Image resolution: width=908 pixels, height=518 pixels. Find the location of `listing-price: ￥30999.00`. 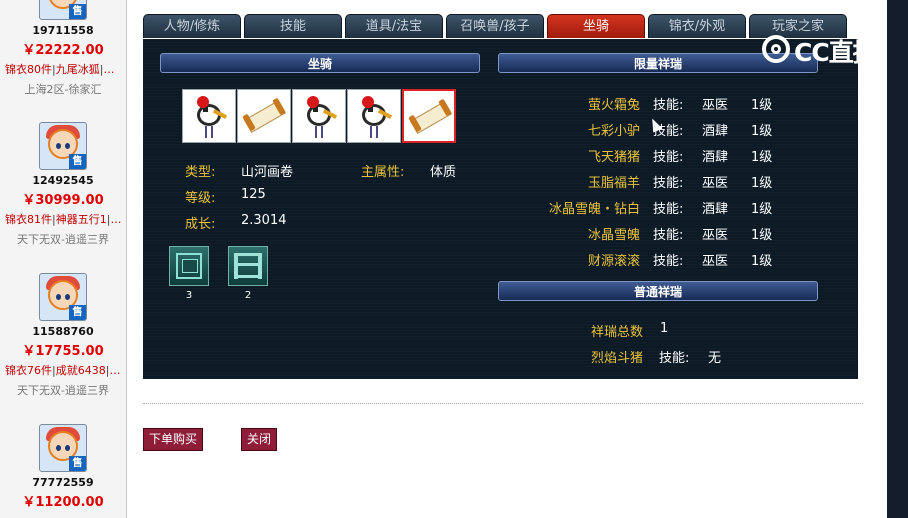

listing-price: ￥30999.00 is located at coordinates (63, 200).